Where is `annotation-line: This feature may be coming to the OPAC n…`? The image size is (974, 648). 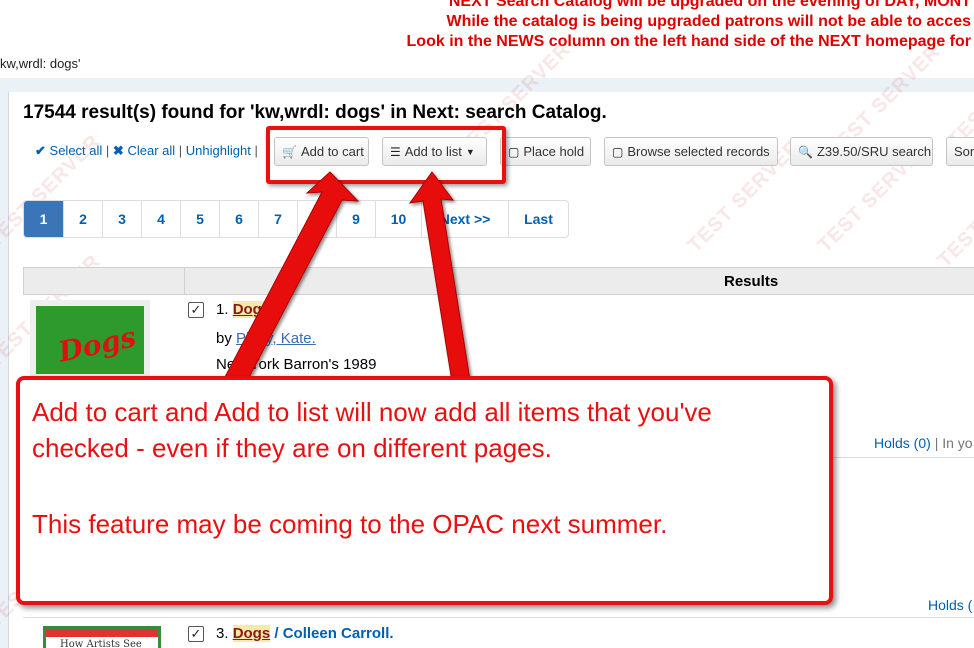 annotation-line: This feature may be coming to the OPAC n… is located at coordinates (350, 524).